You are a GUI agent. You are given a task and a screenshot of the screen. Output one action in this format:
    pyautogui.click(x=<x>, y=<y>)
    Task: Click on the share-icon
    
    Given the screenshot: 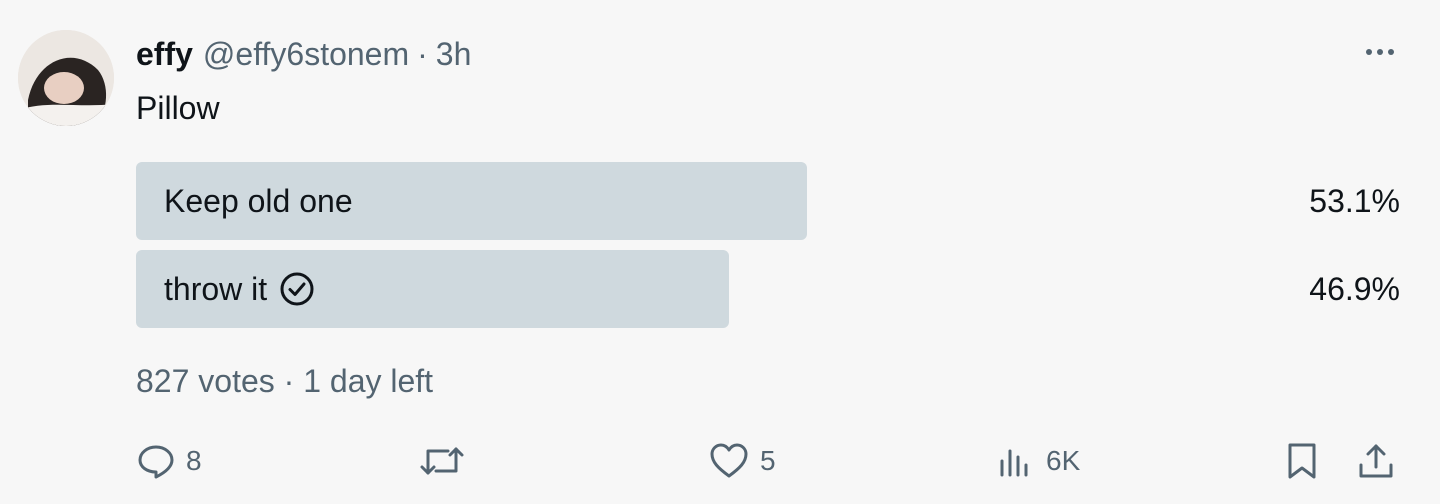 What is the action you would take?
    pyautogui.click(x=1376, y=461)
    